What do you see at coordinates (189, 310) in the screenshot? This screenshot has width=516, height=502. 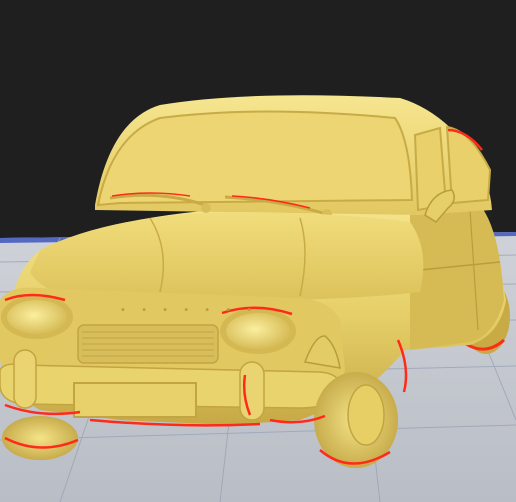 I see `brand-badge: • • • • • • •` at bounding box center [189, 310].